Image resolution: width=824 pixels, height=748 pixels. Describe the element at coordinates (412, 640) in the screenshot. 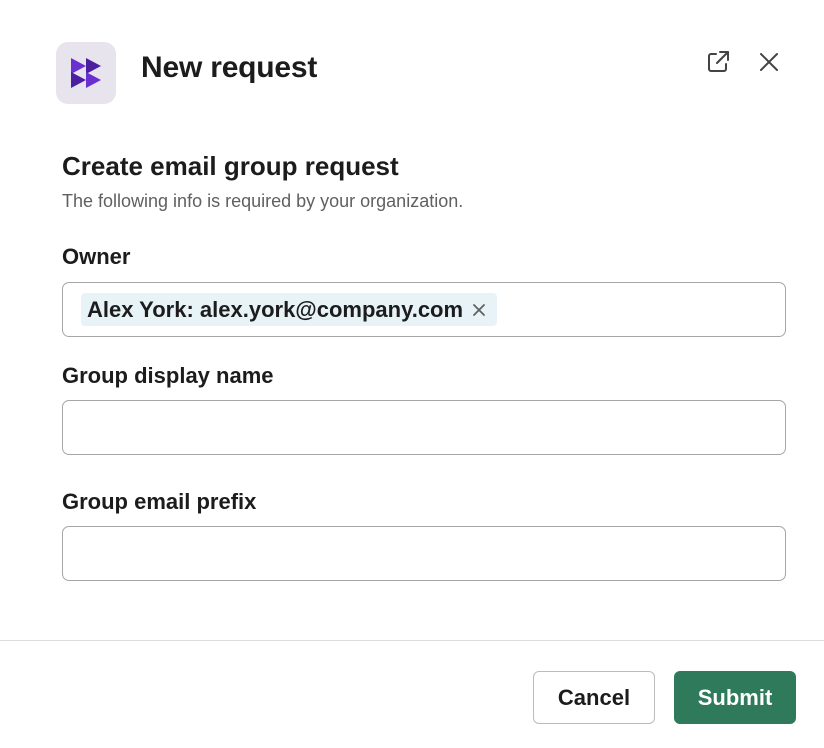

I see `footer-divider` at that location.